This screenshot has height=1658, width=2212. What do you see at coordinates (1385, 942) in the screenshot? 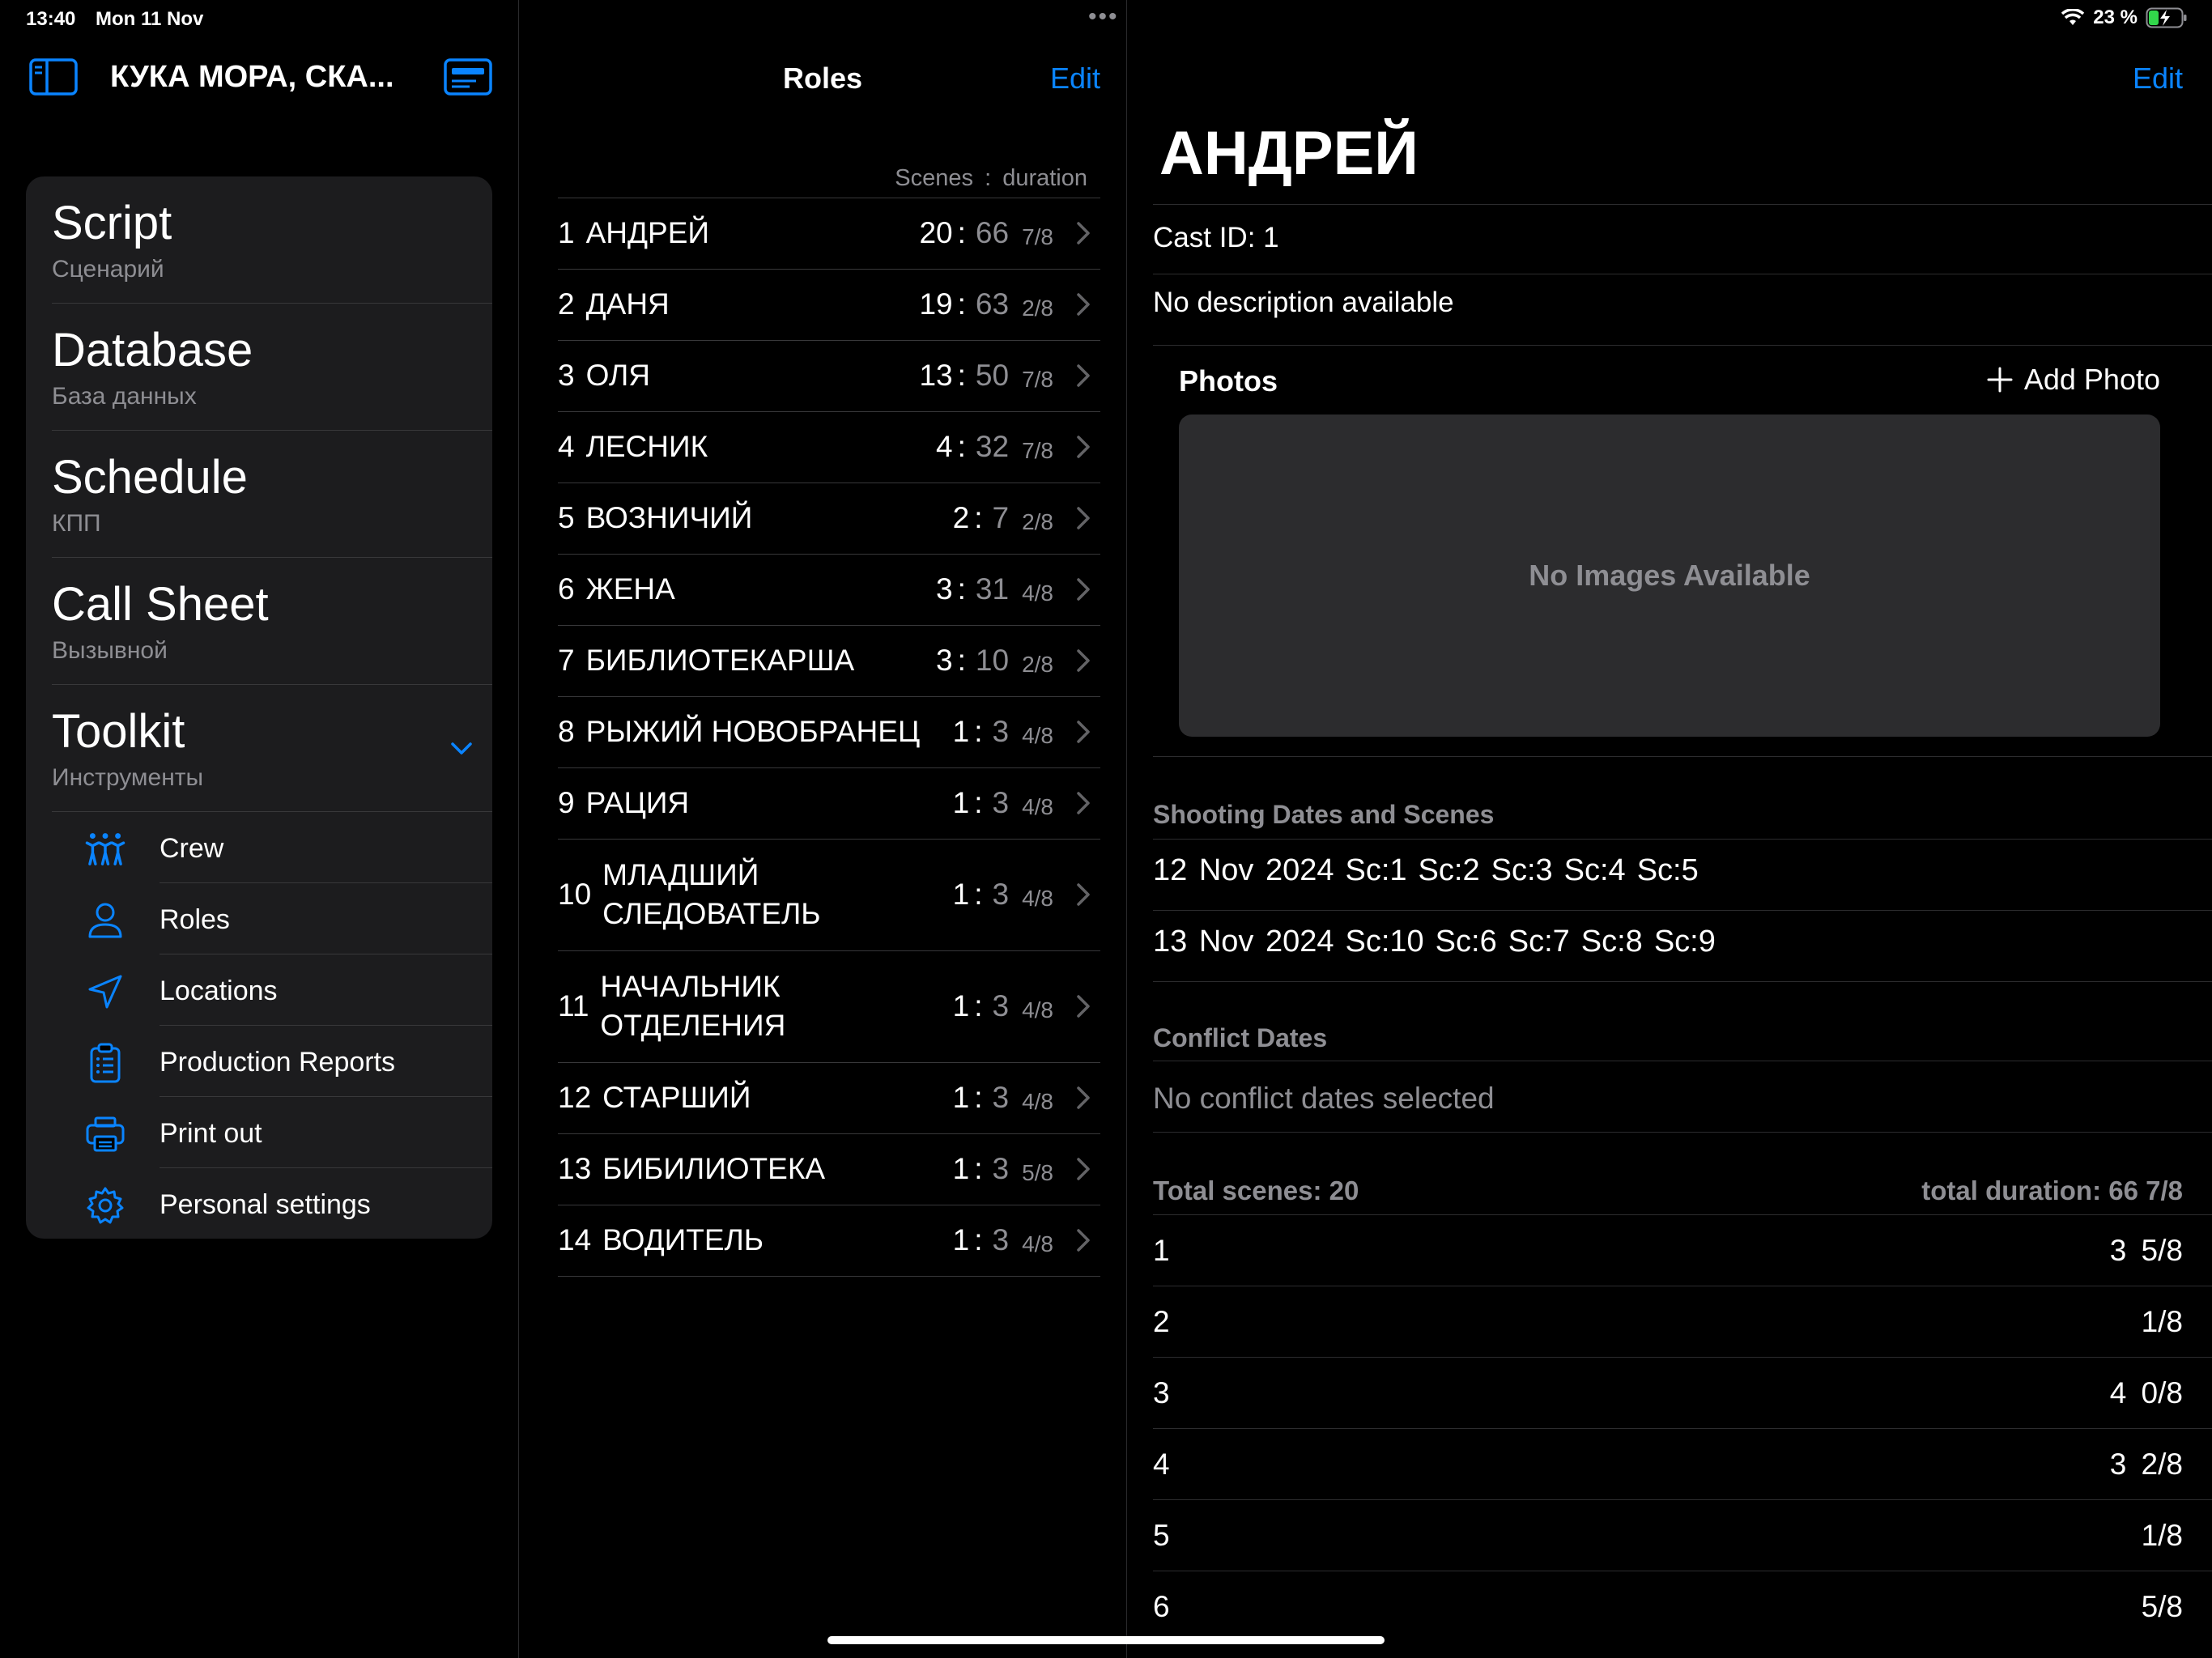
I see `scene-tag: Sc:10` at bounding box center [1385, 942].